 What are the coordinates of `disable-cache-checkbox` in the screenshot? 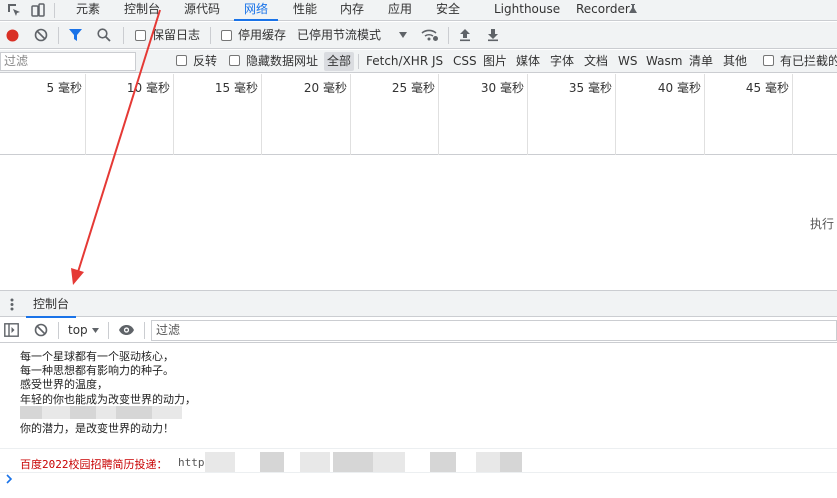 It's located at (226, 35).